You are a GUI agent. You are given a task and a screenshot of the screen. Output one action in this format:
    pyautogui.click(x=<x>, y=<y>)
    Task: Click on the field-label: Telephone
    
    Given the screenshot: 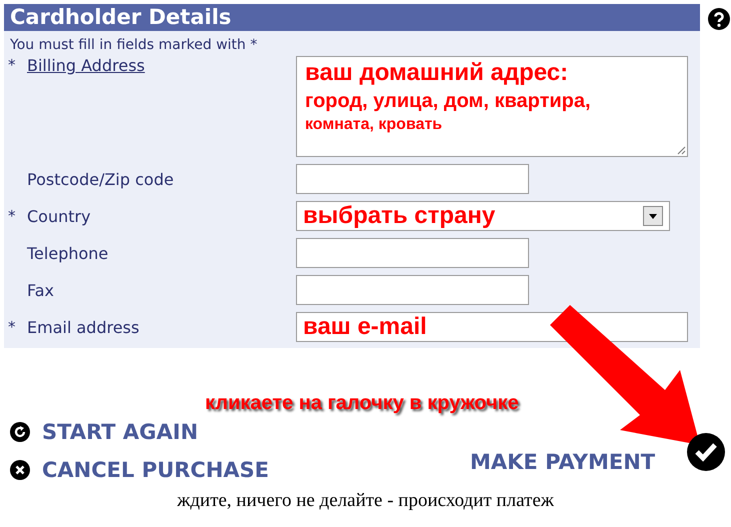 What is the action you would take?
    pyautogui.click(x=67, y=253)
    